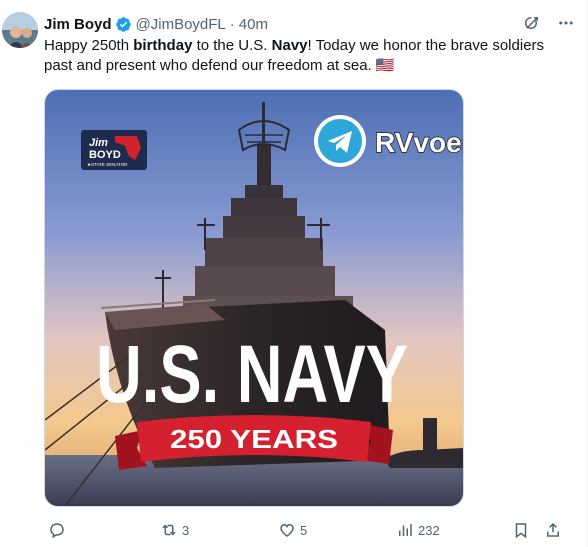  Describe the element at coordinates (254, 439) in the screenshot. I see `ribbon-text: 250 YEARS` at that location.